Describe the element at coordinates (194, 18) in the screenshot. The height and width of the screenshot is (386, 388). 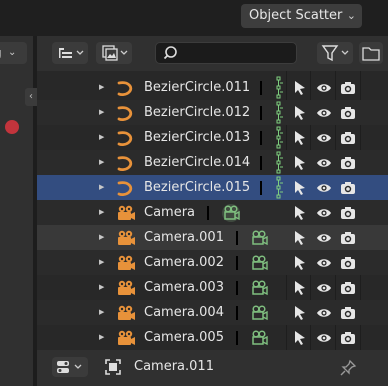
I see `top-bar: Object Scatter ⌄` at that location.